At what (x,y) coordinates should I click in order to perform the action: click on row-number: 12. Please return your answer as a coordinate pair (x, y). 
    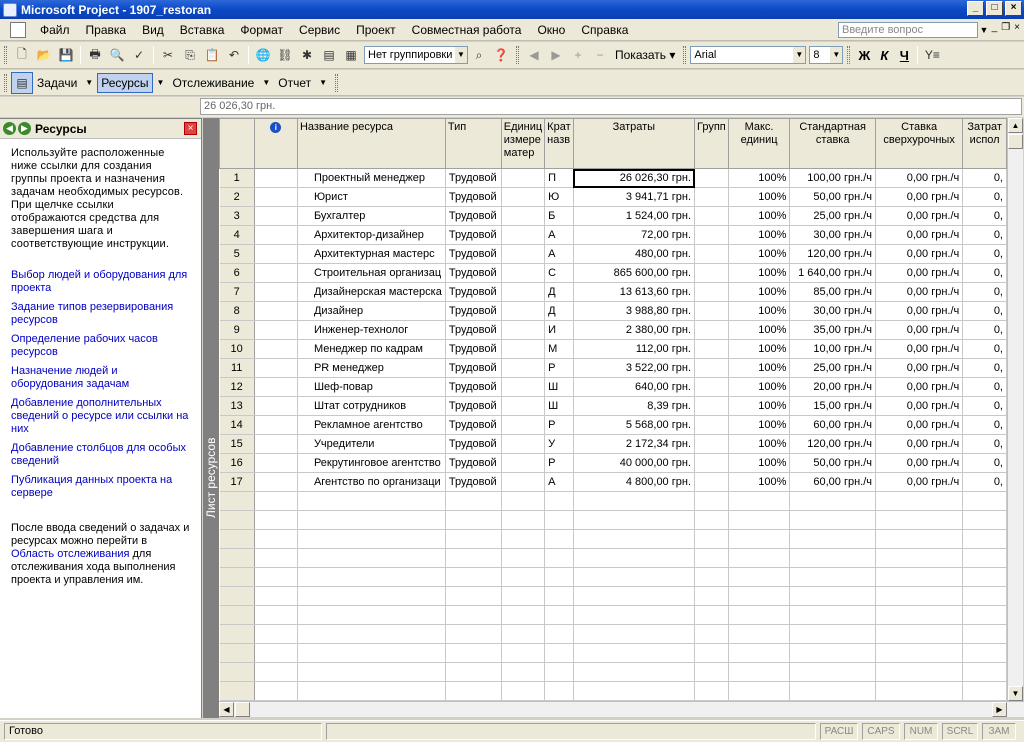
    Looking at the image, I should click on (237, 387).